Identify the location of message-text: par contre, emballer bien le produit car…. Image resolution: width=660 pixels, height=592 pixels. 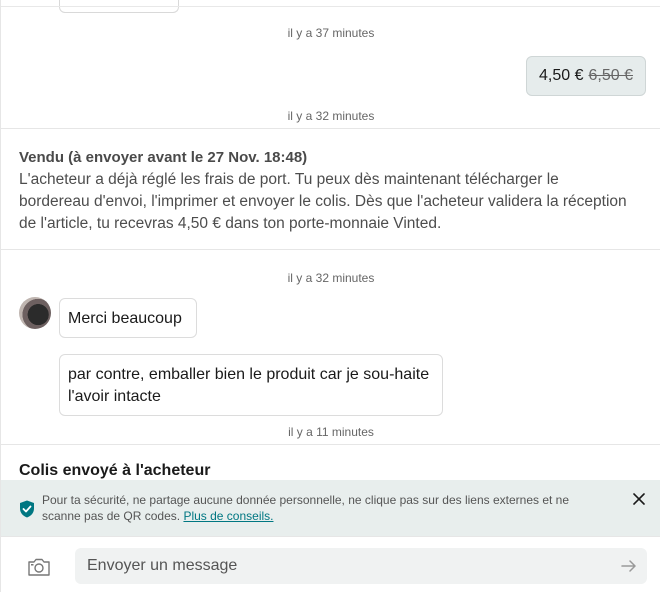
(249, 385).